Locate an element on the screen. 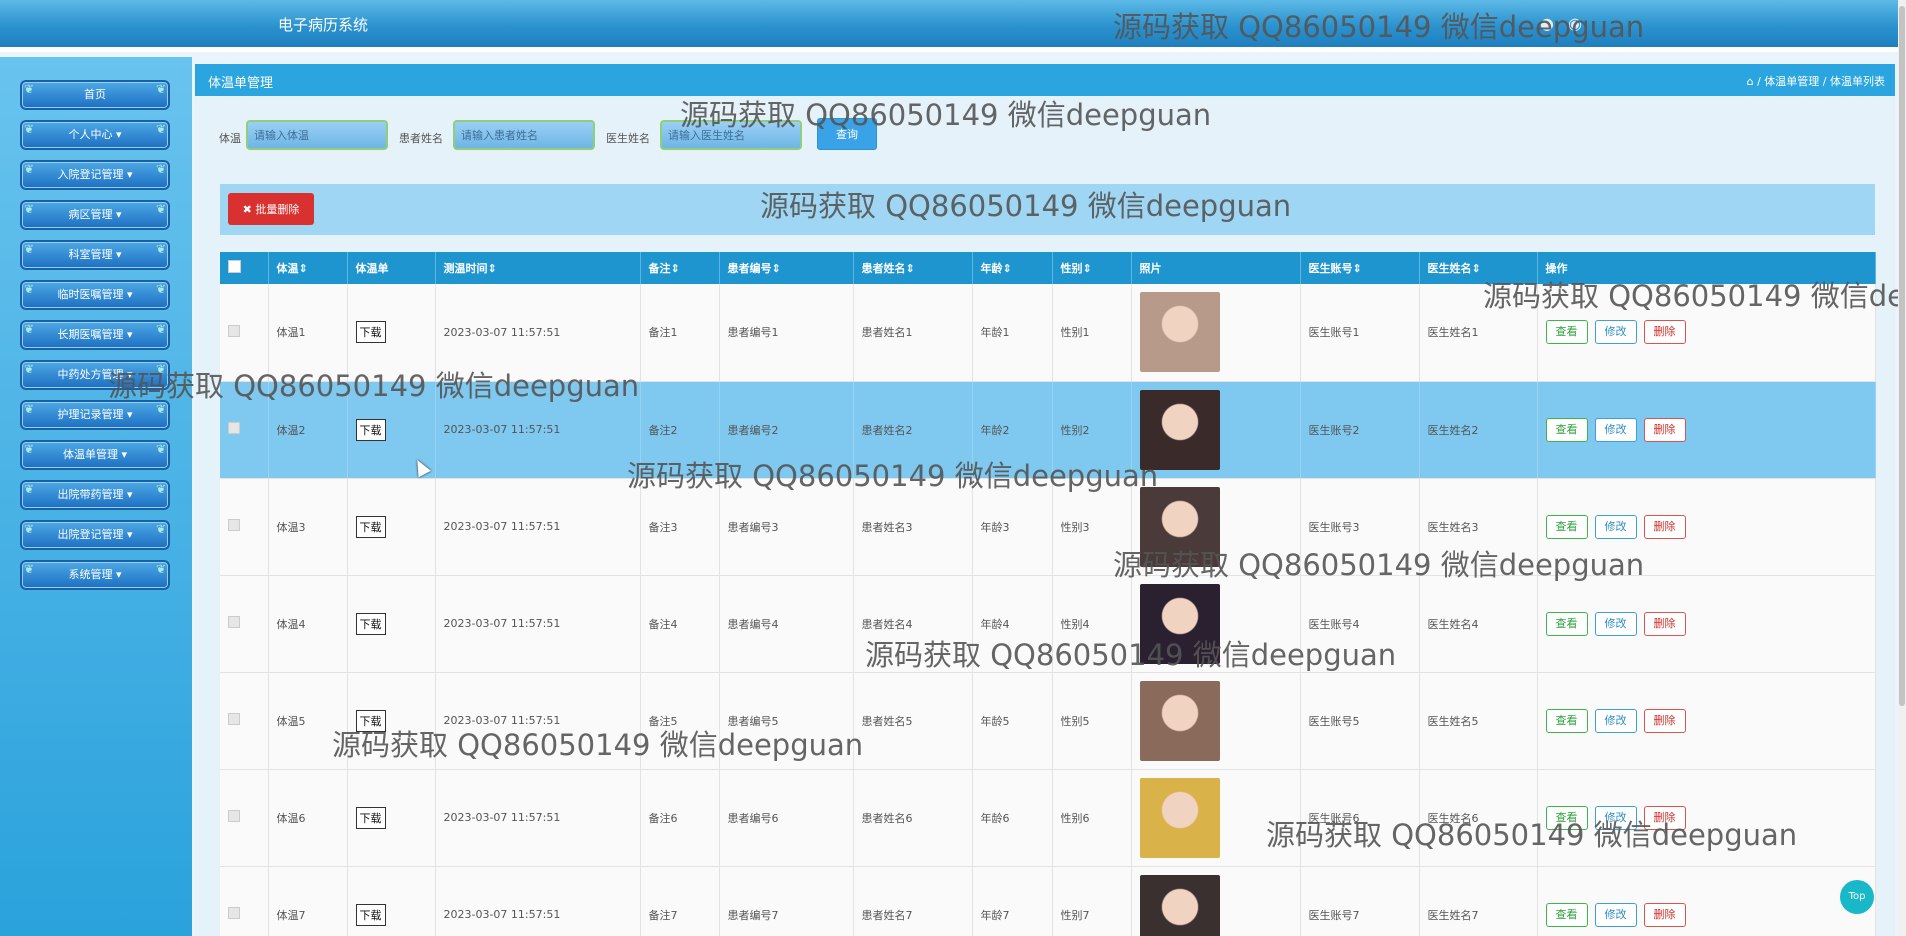 This screenshot has height=936, width=1906. user-icon: ● is located at coordinates (1547, 23).